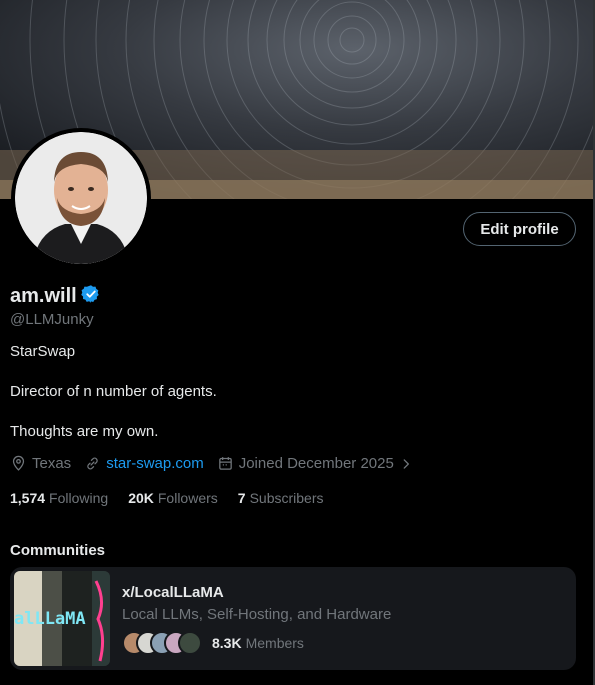  I want to click on member-avatars, so click(162, 643).